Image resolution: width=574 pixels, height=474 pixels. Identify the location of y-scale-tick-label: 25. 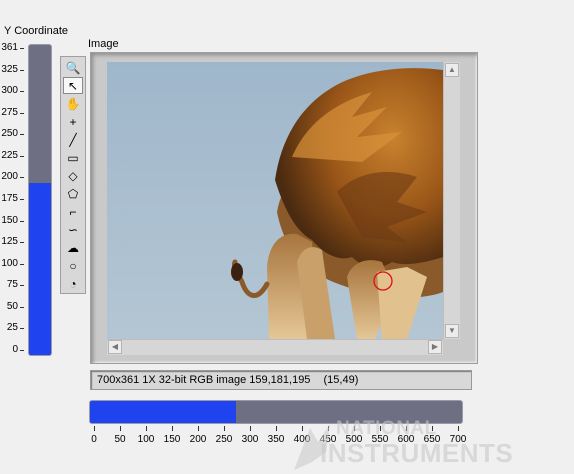
(12, 328).